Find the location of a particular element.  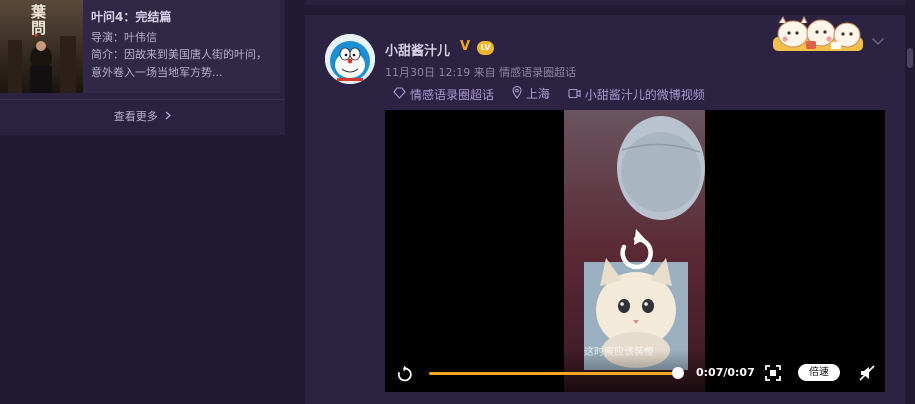

tag-location: 上海 is located at coordinates (531, 93).